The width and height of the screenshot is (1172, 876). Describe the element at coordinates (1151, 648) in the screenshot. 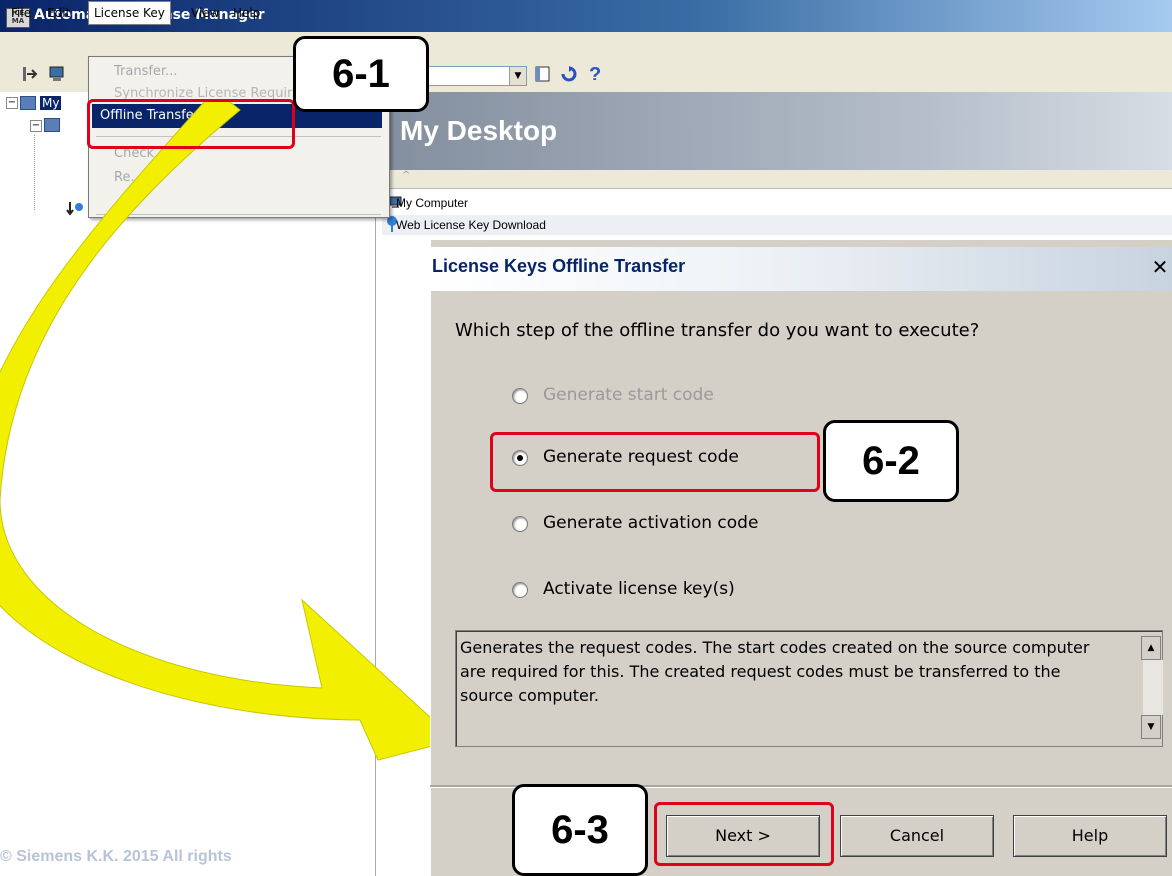

I see `scroll-up-button: ▲` at that location.